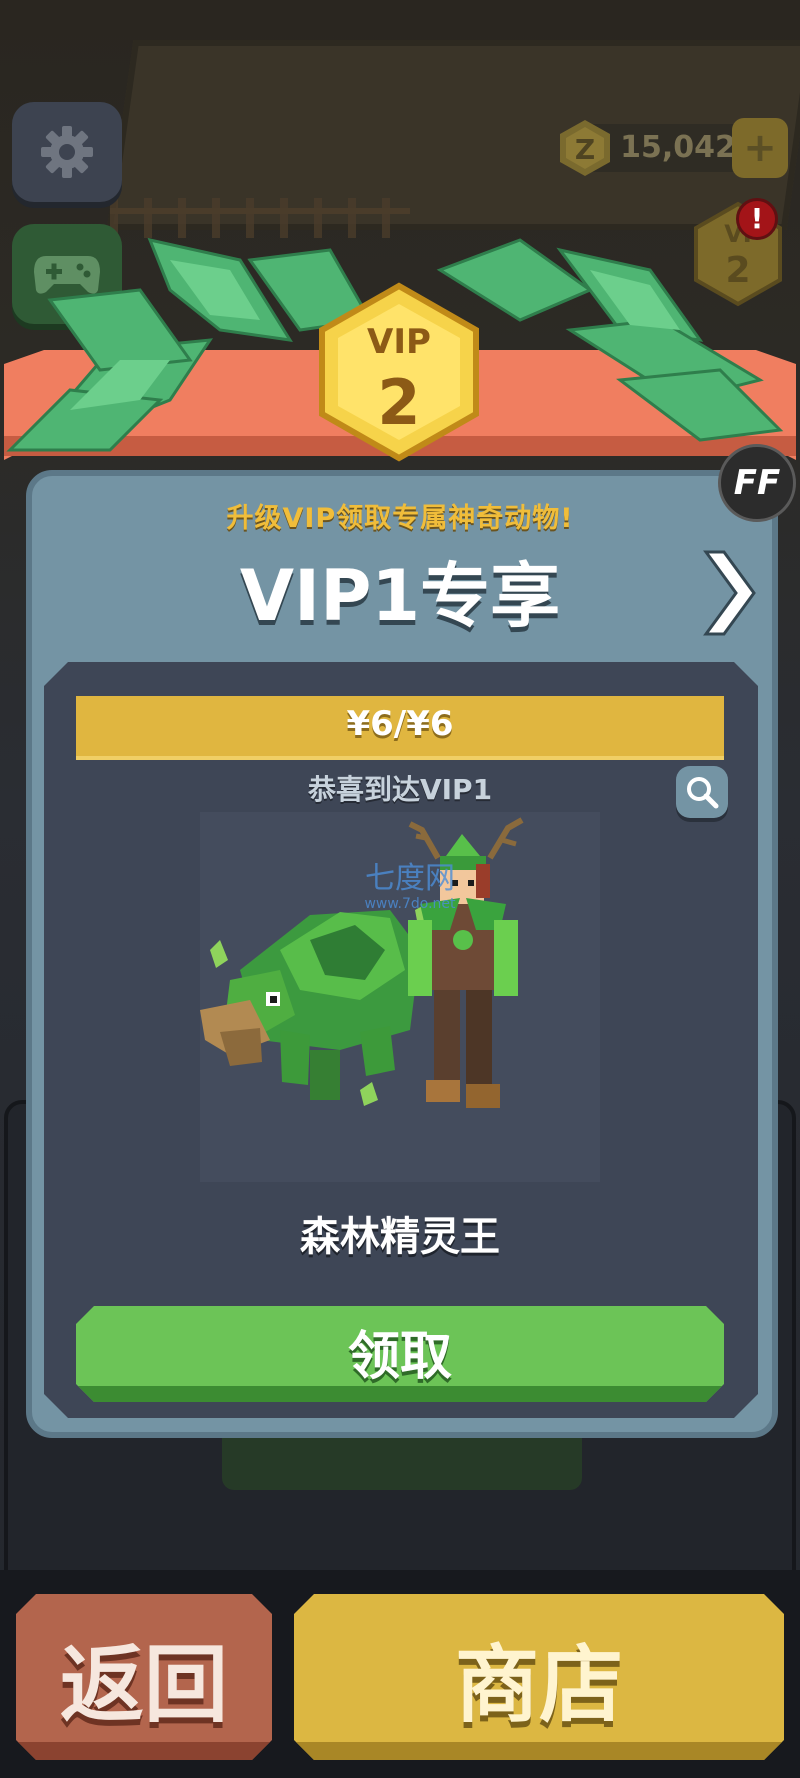 The image size is (800, 1778). I want to click on forest-elf-king-image, so click(362, 962).